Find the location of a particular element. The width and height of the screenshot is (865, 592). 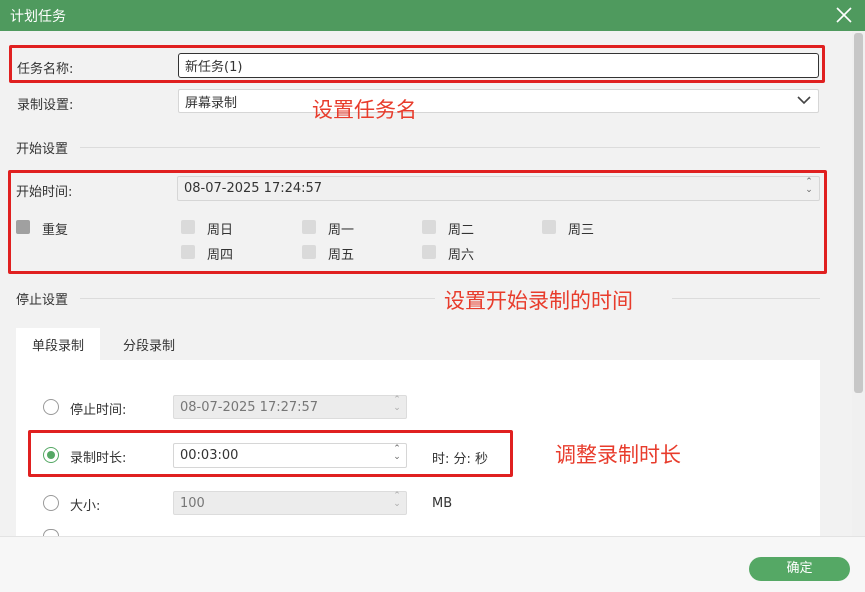

window-title: 计划任务 is located at coordinates (38, 17).